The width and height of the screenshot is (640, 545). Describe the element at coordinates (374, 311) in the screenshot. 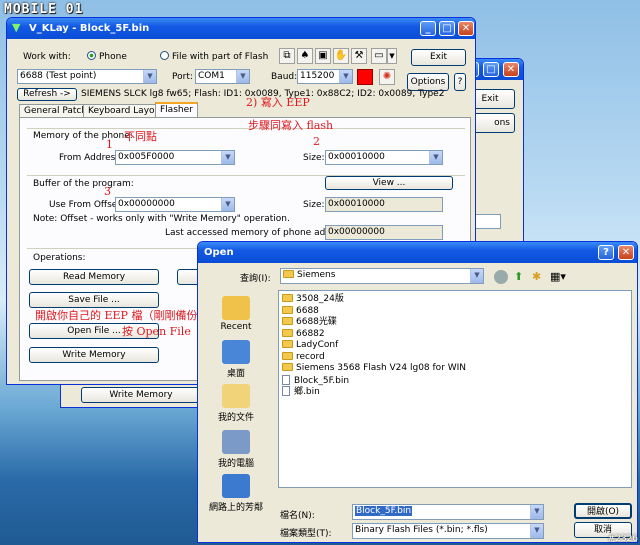

I see `folder-item: 6688` at that location.